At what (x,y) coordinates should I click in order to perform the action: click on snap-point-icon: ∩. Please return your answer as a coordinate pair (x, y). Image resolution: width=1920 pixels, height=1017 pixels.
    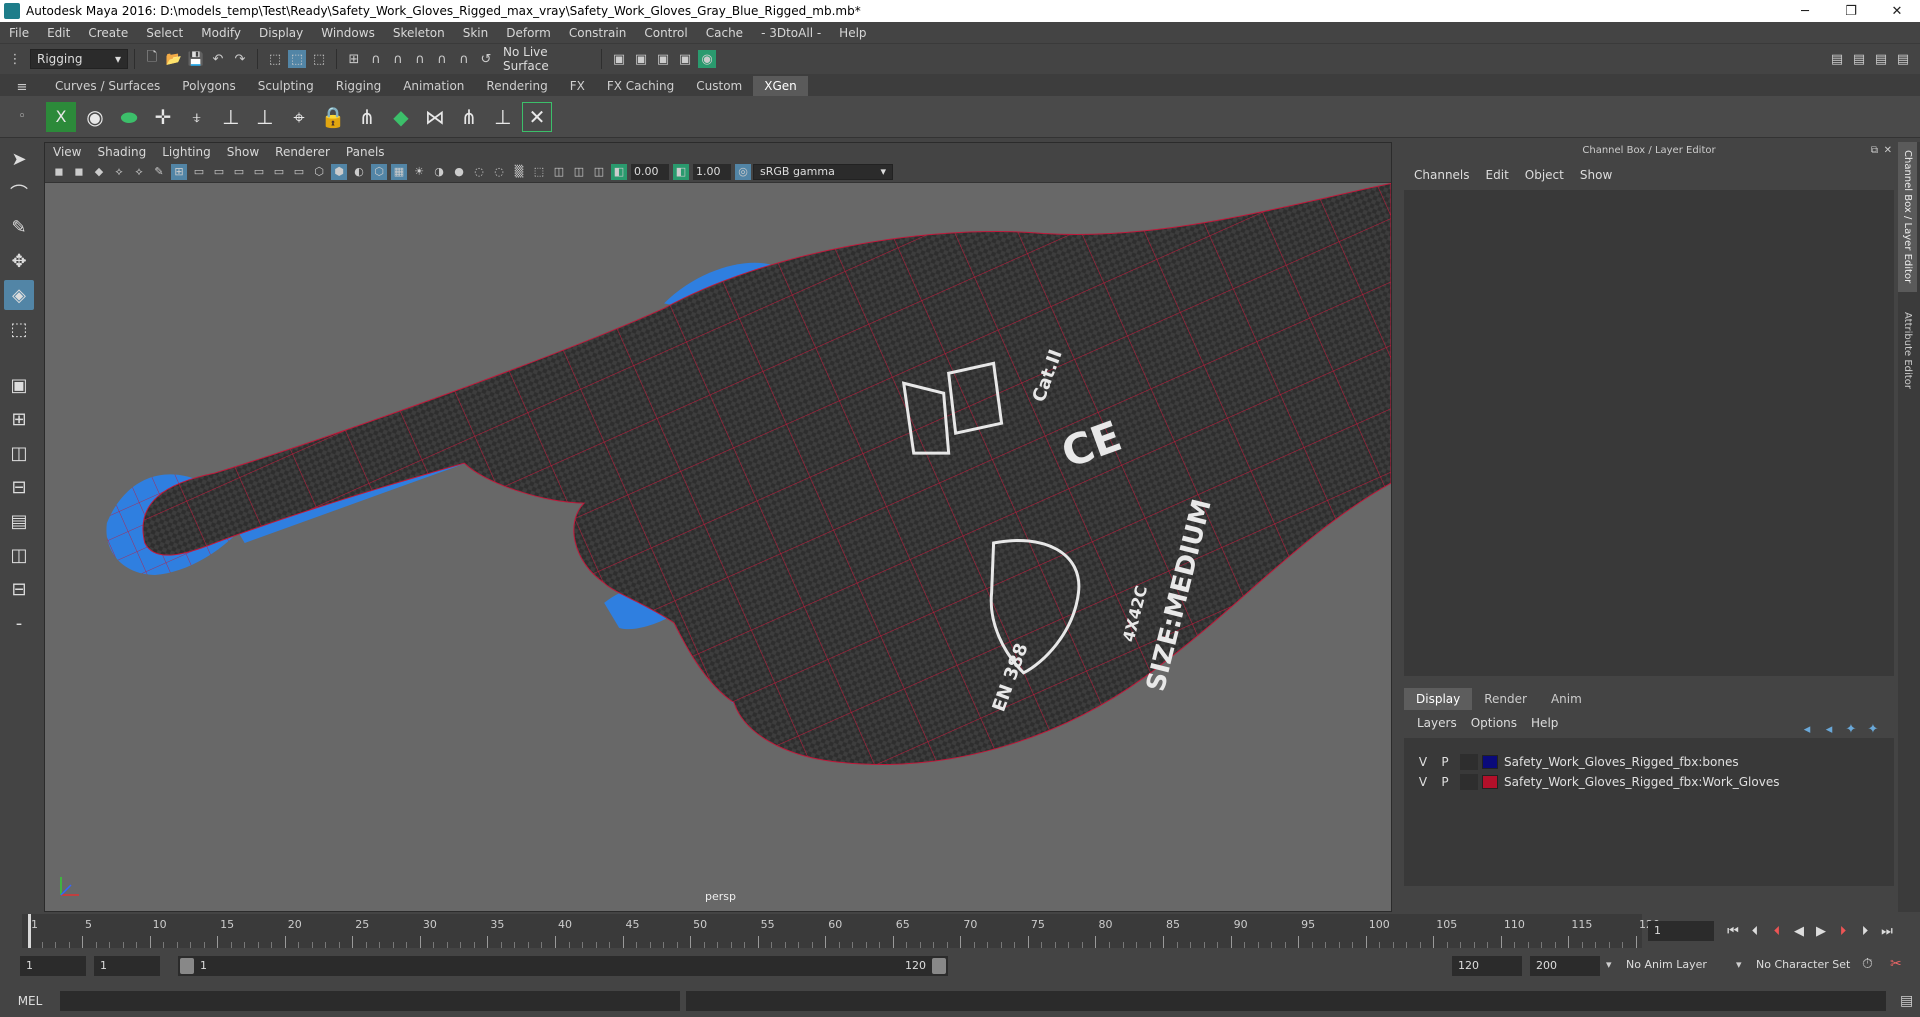
    Looking at the image, I should click on (398, 59).